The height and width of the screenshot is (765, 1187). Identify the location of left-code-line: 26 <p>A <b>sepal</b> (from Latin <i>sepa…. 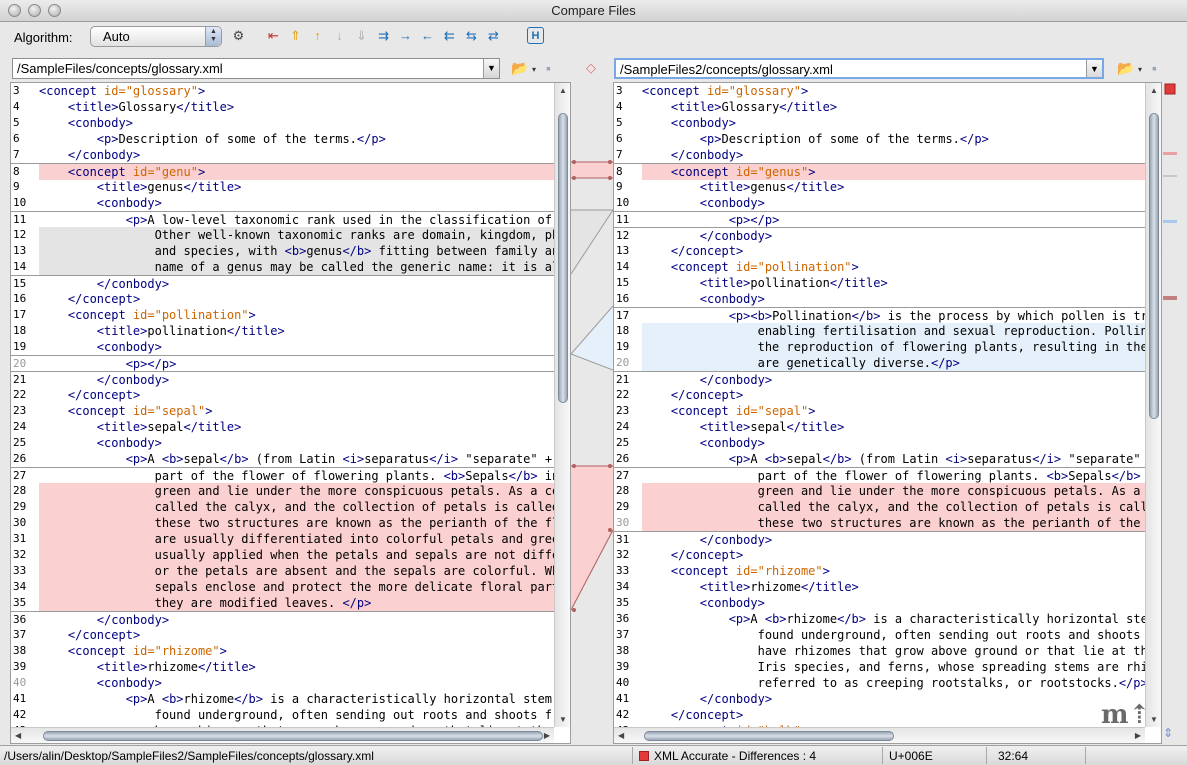
(282, 459).